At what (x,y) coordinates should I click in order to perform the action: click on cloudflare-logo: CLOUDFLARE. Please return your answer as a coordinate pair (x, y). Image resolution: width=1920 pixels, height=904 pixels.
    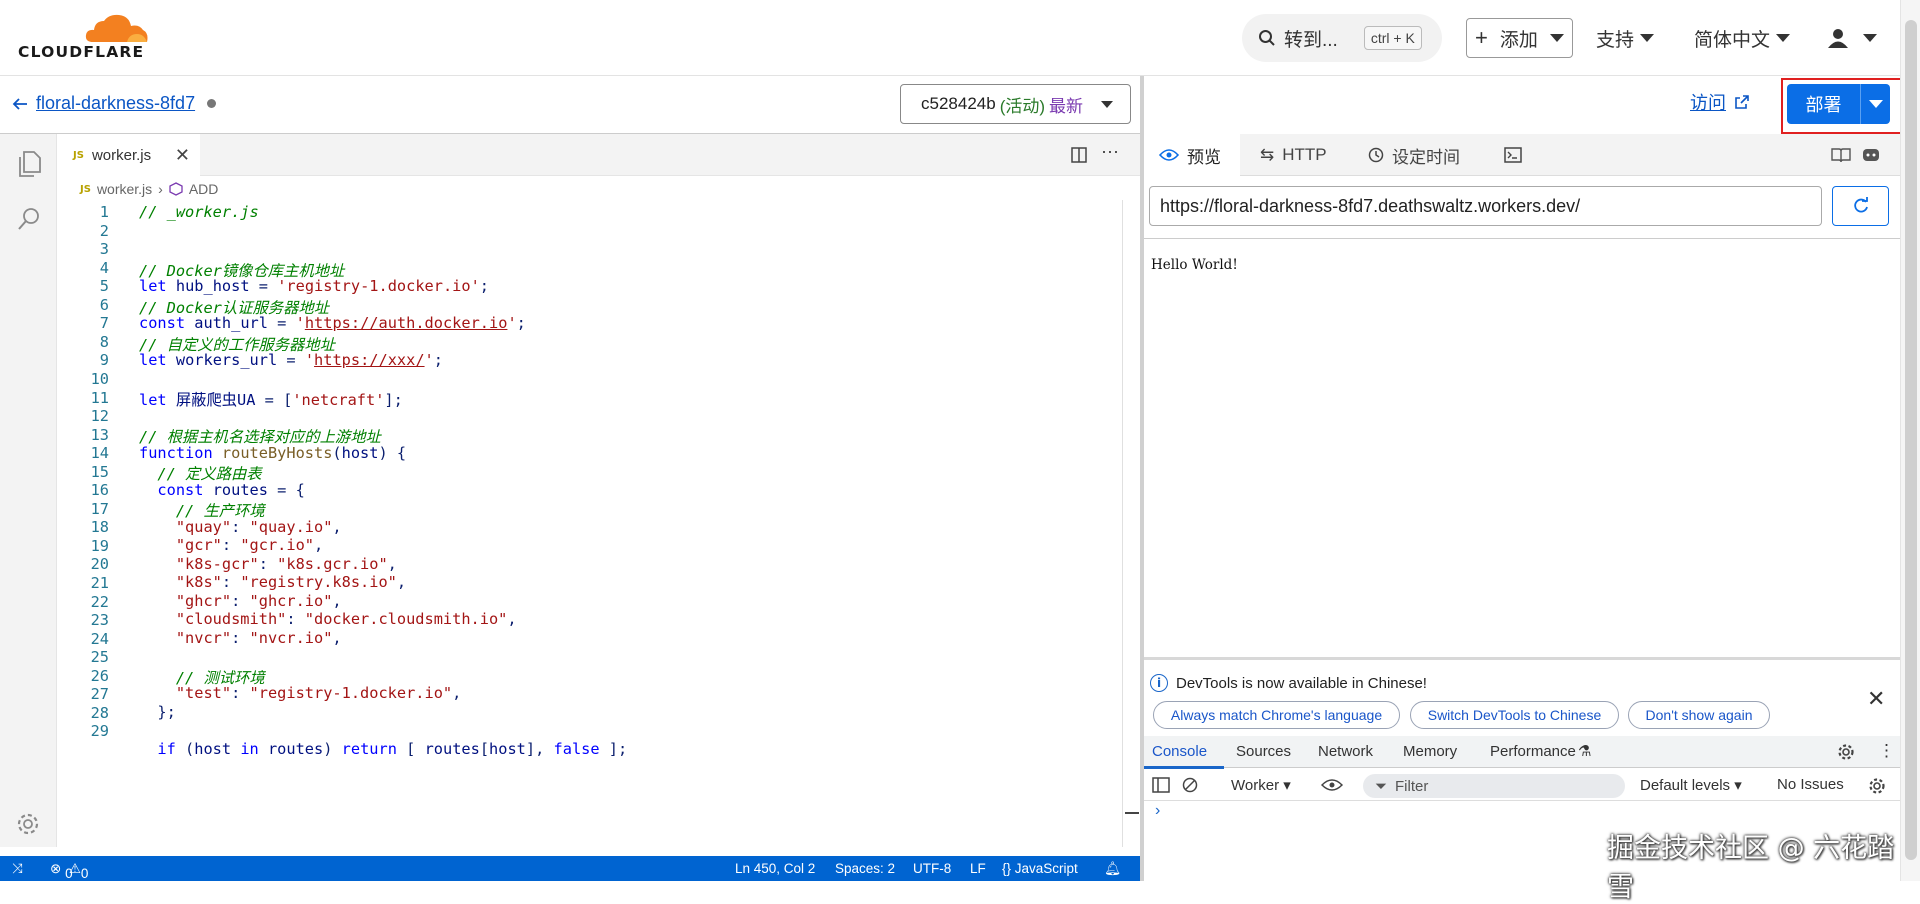
    Looking at the image, I should click on (85, 37).